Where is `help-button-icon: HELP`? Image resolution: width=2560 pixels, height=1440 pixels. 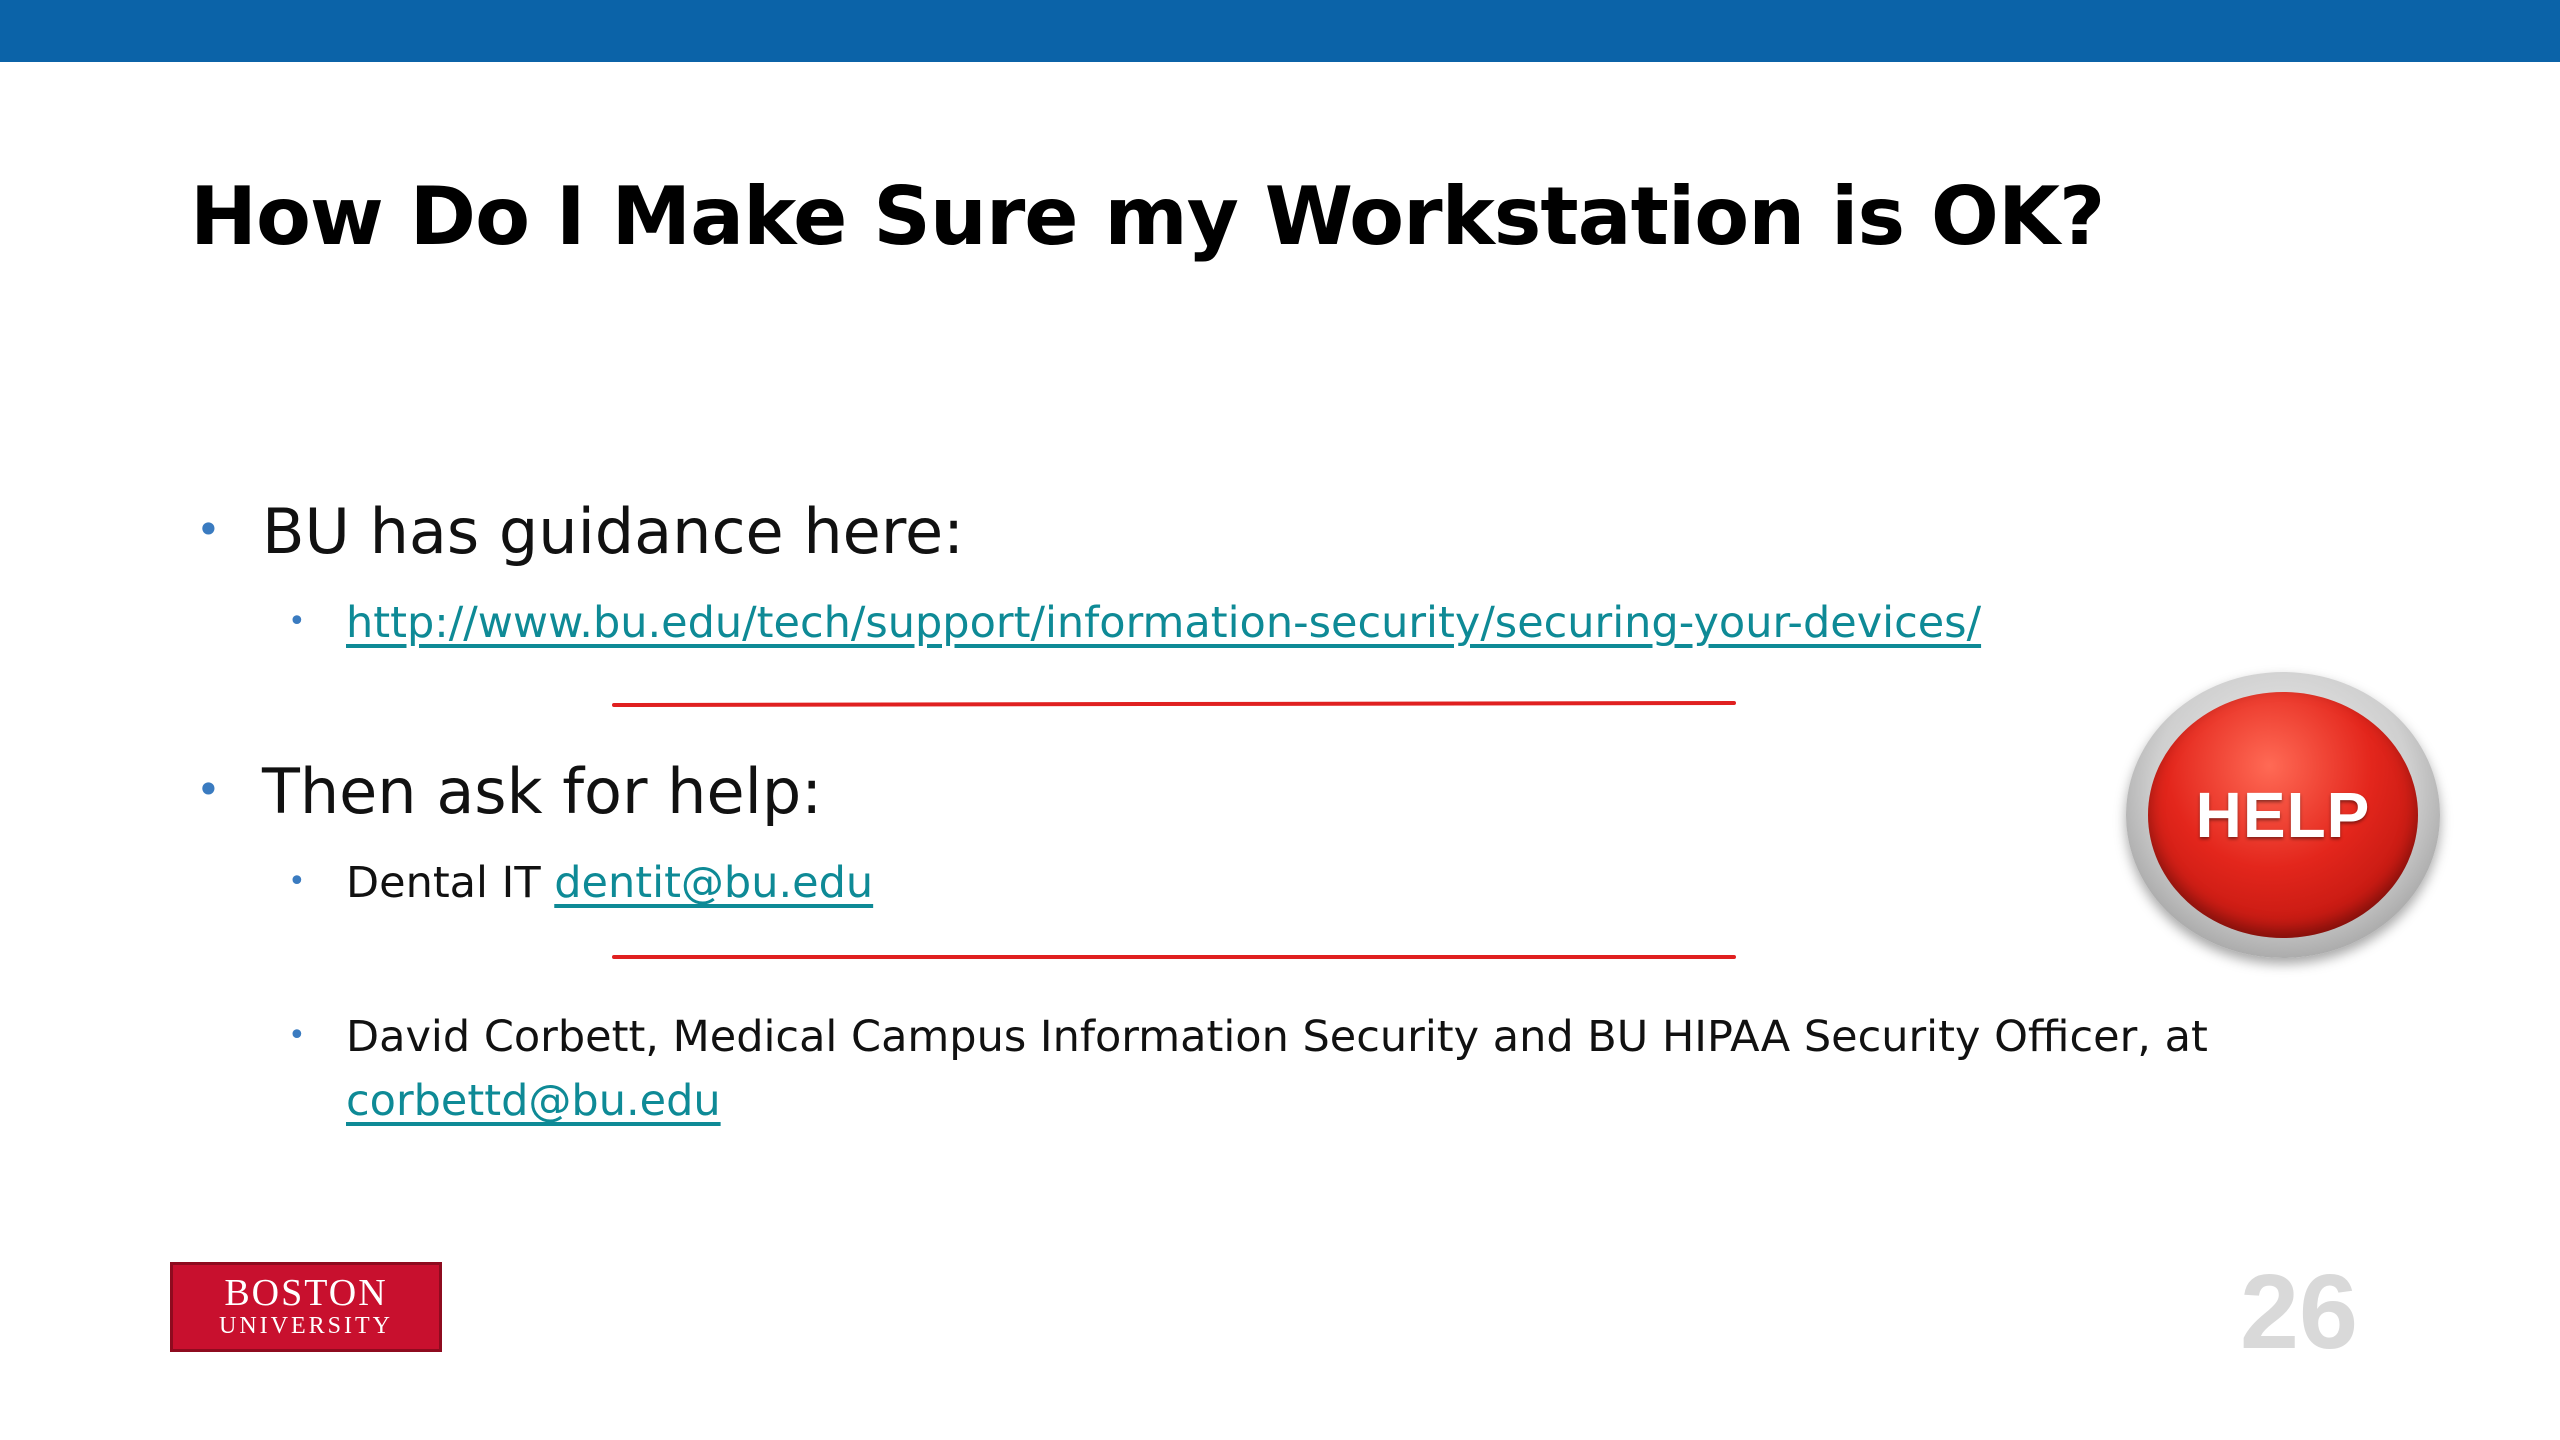 help-button-icon: HELP is located at coordinates (2283, 815).